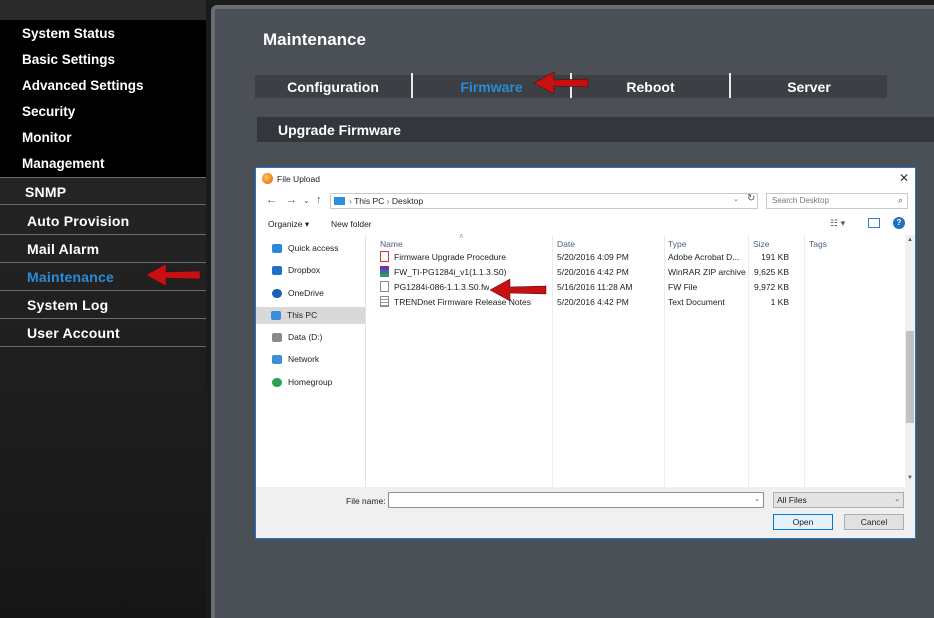 This screenshot has width=934, height=618. What do you see at coordinates (677, 244) in the screenshot?
I see `column-header-type: Type` at bounding box center [677, 244].